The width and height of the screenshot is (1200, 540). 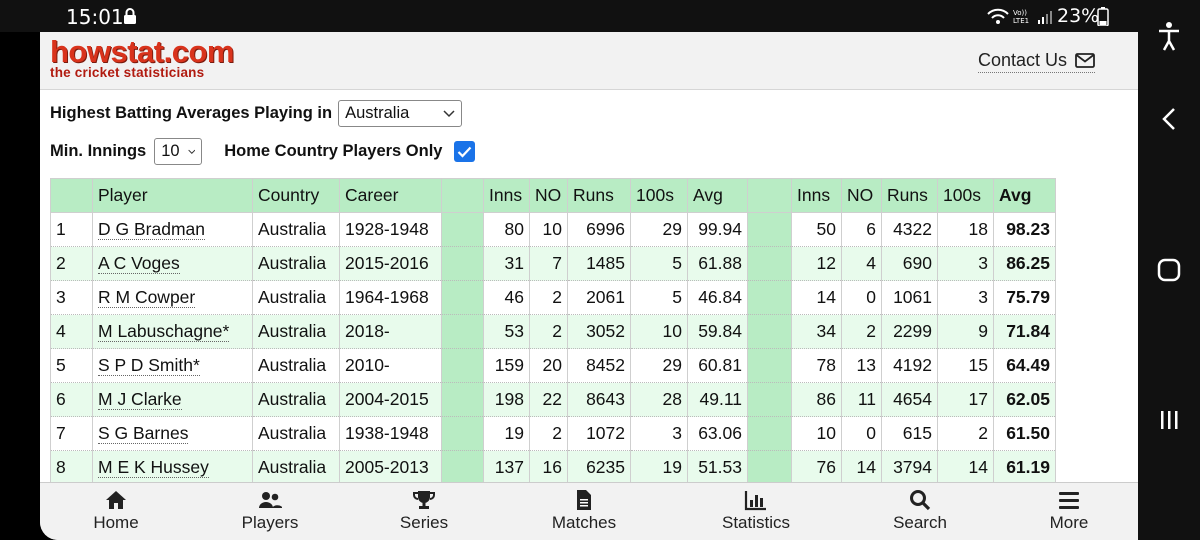 What do you see at coordinates (584, 500) in the screenshot?
I see `document-icon` at bounding box center [584, 500].